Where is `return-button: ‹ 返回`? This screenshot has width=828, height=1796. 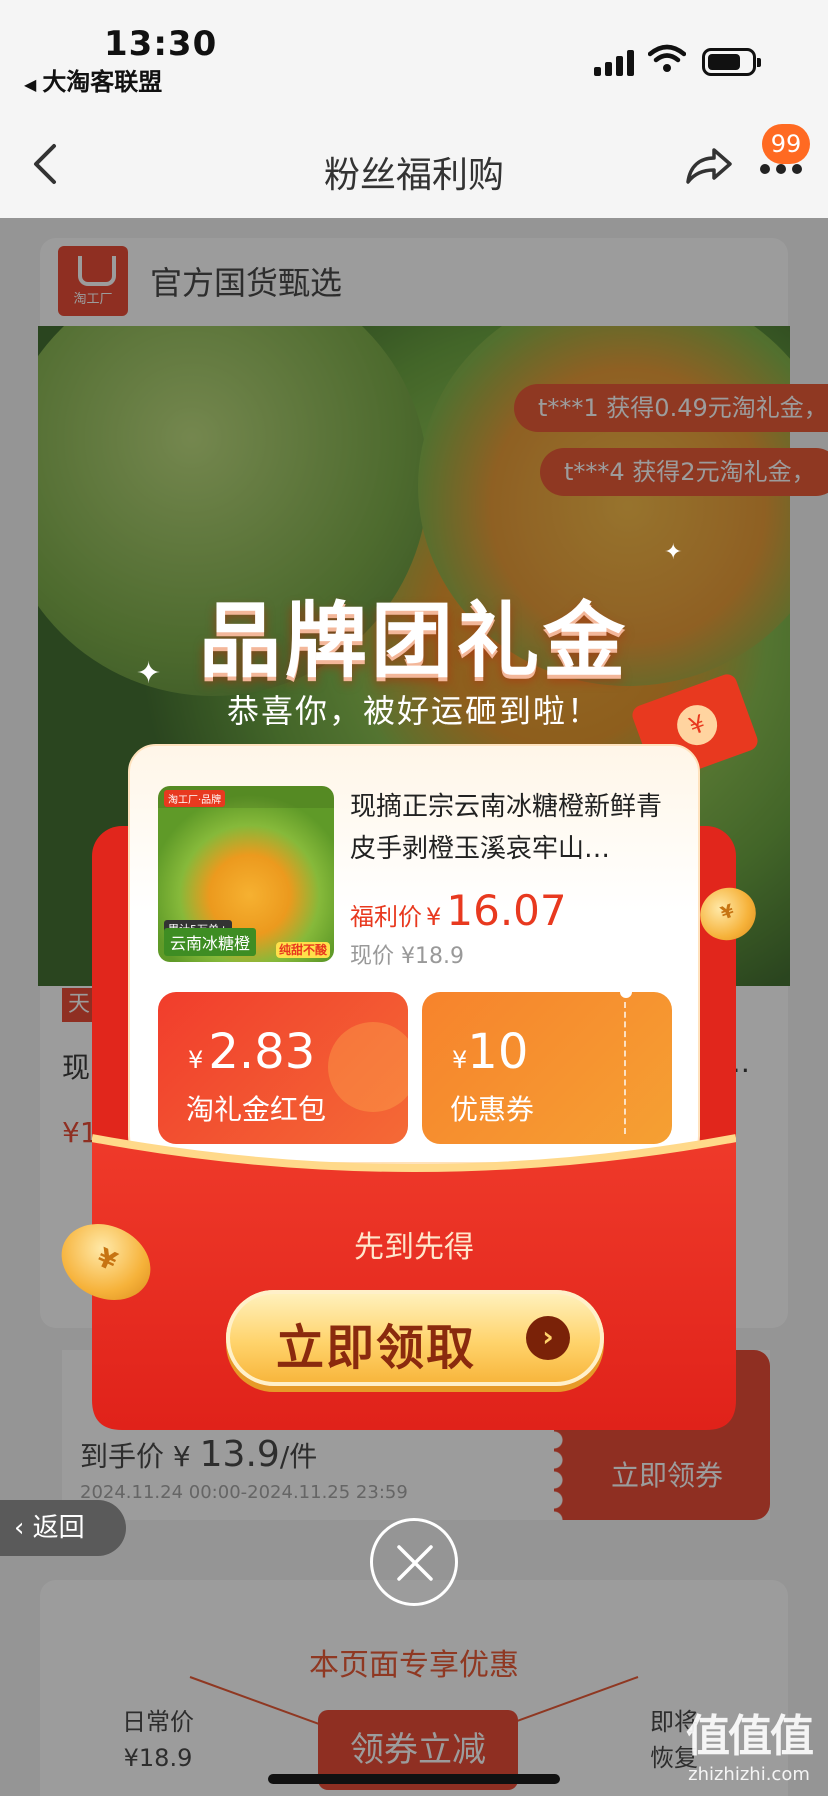 return-button: ‹ 返回 is located at coordinates (63, 1528).